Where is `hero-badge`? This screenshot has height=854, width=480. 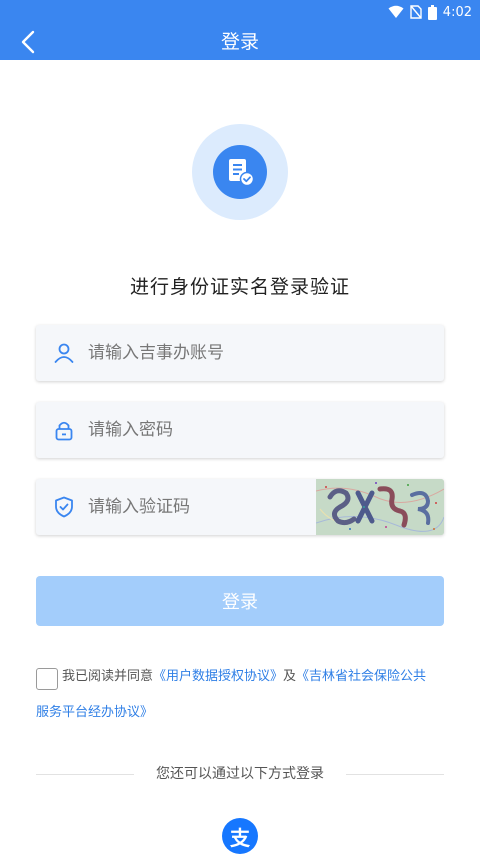
hero-badge is located at coordinates (240, 172).